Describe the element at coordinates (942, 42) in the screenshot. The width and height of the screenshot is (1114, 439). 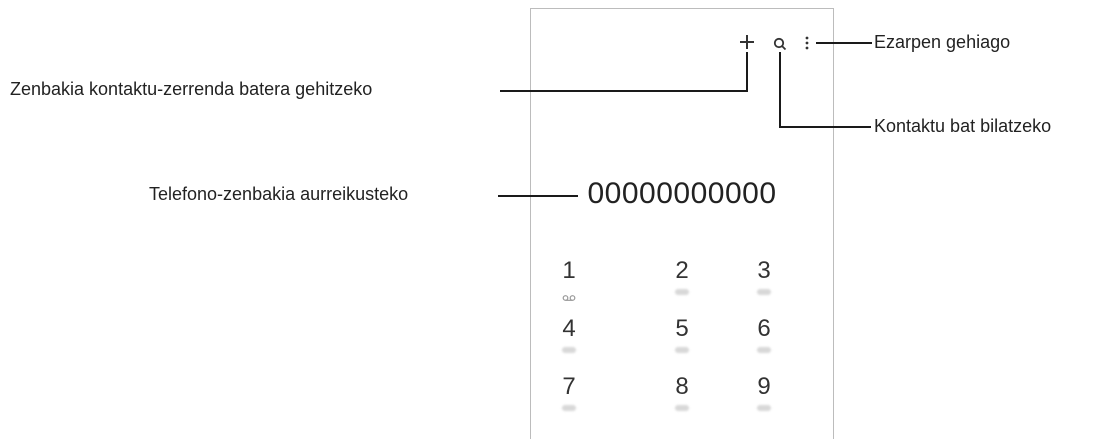
I see `callout-more-options: Ezarpen gehiago` at that location.